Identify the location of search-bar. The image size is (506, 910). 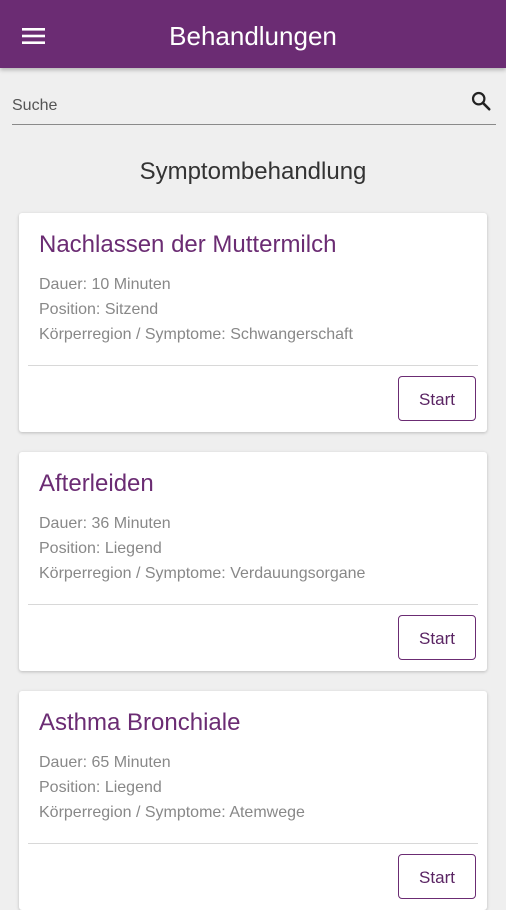
(254, 104).